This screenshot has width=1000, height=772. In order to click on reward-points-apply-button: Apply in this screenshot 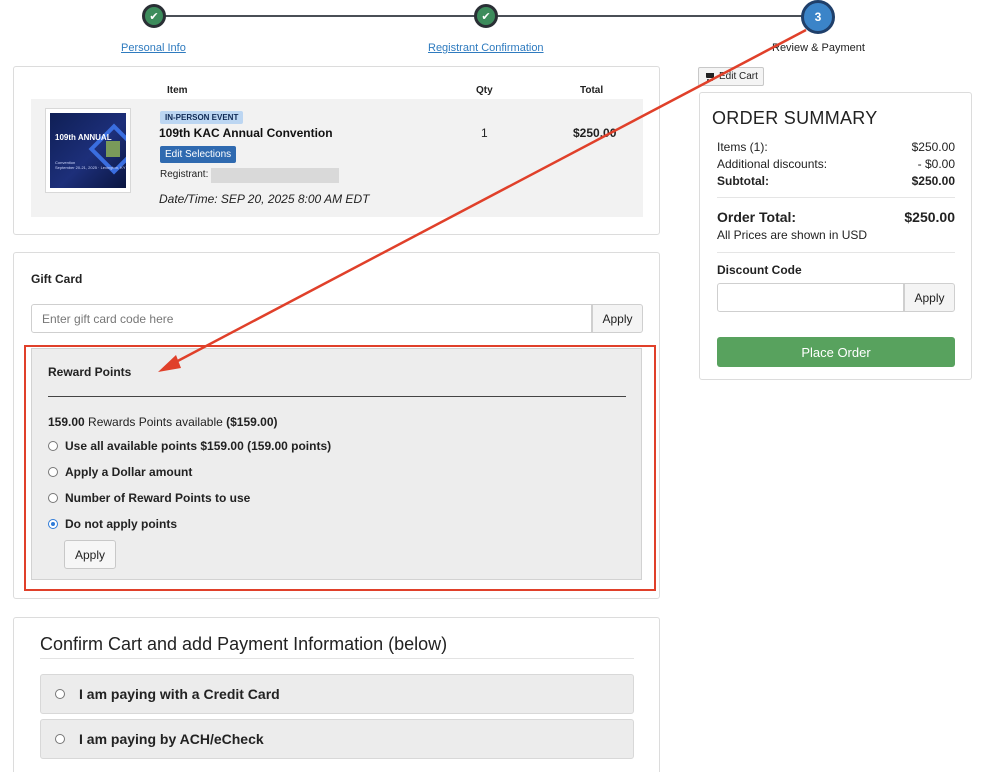, I will do `click(90, 554)`.